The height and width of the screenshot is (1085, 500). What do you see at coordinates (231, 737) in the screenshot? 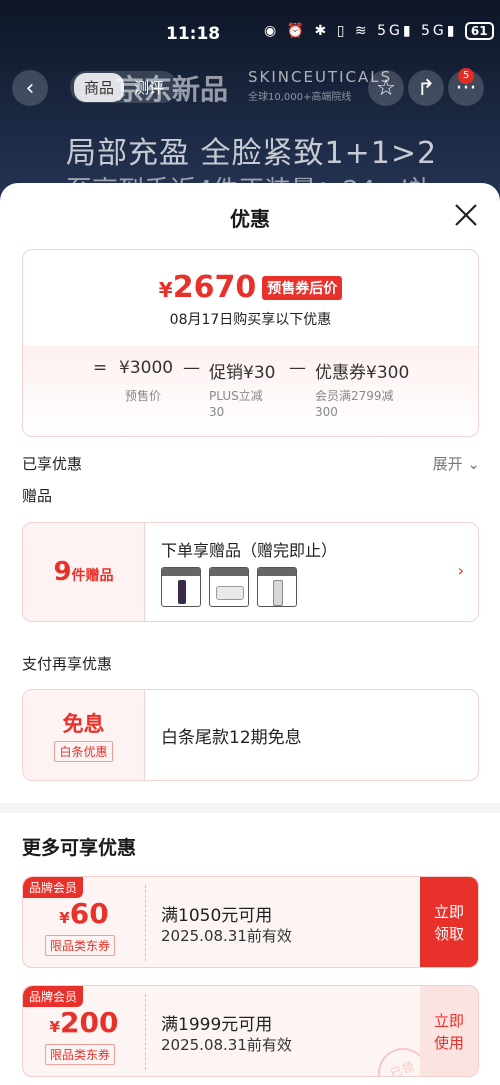
I see `installment-desc: 白条尾款12期免息` at bounding box center [231, 737].